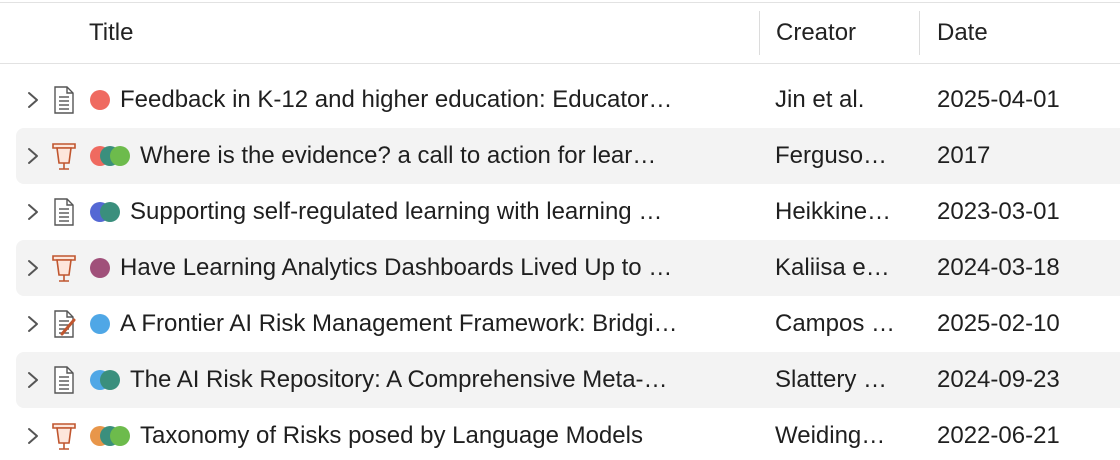 This screenshot has width=1120, height=460. I want to click on item-date: 2024-03-18, so click(998, 267).